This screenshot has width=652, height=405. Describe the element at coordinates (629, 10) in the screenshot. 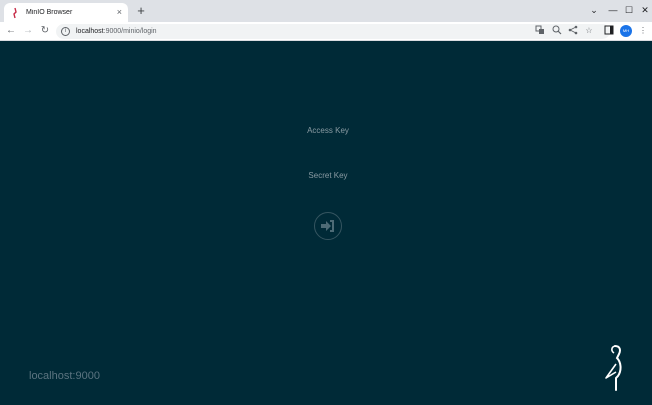

I see `maximize-button: ☐` at that location.